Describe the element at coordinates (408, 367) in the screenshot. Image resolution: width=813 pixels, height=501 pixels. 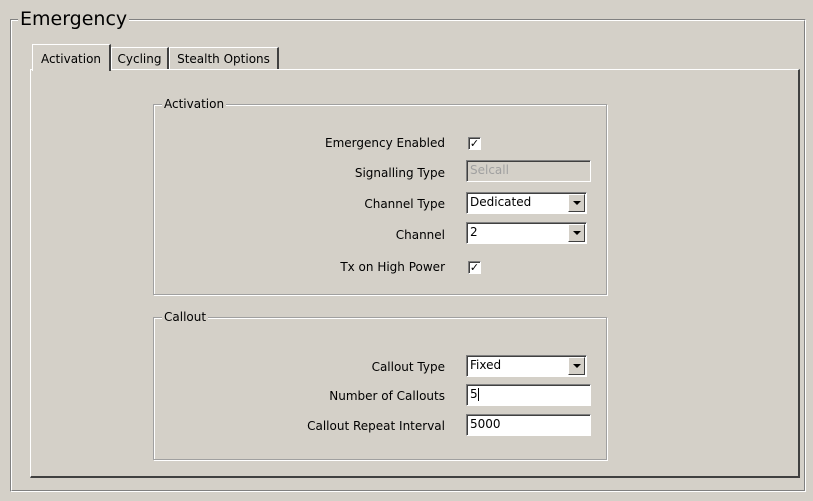
I see `callout-type-label: Callout Type` at that location.